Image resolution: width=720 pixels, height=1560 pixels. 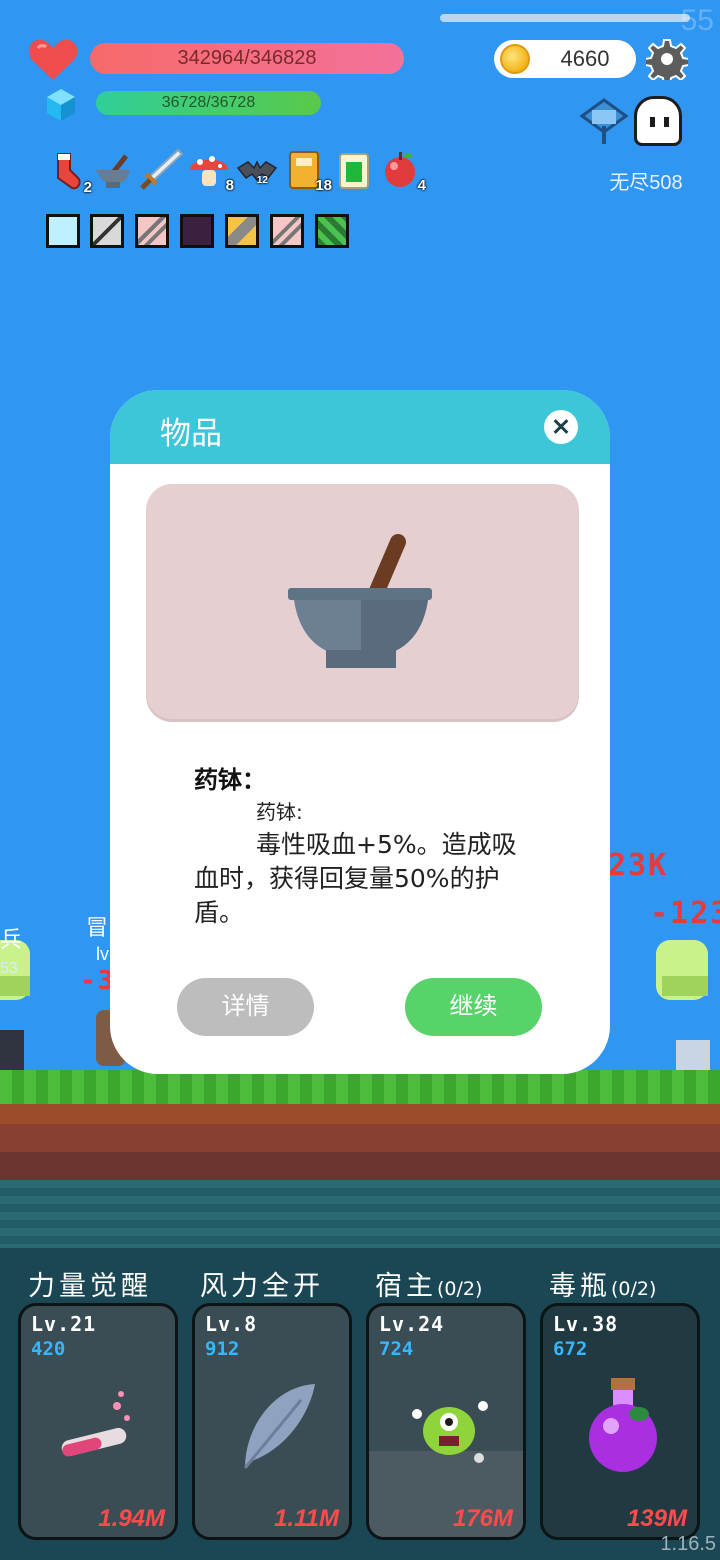 What do you see at coordinates (107, 231) in the screenshot?
I see `blade-skill-icon` at bounding box center [107, 231].